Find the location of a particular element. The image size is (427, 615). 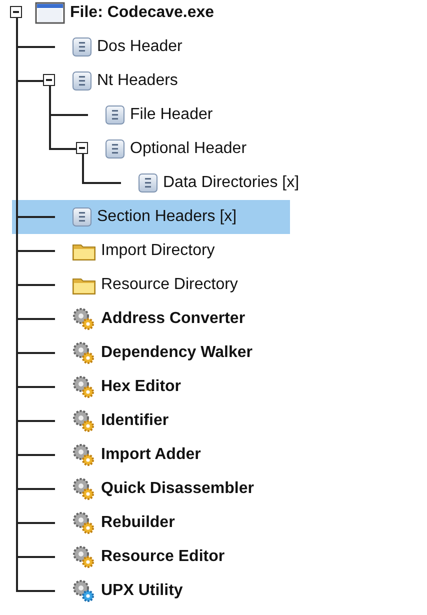

tree-item: Dos Header is located at coordinates (151, 47).